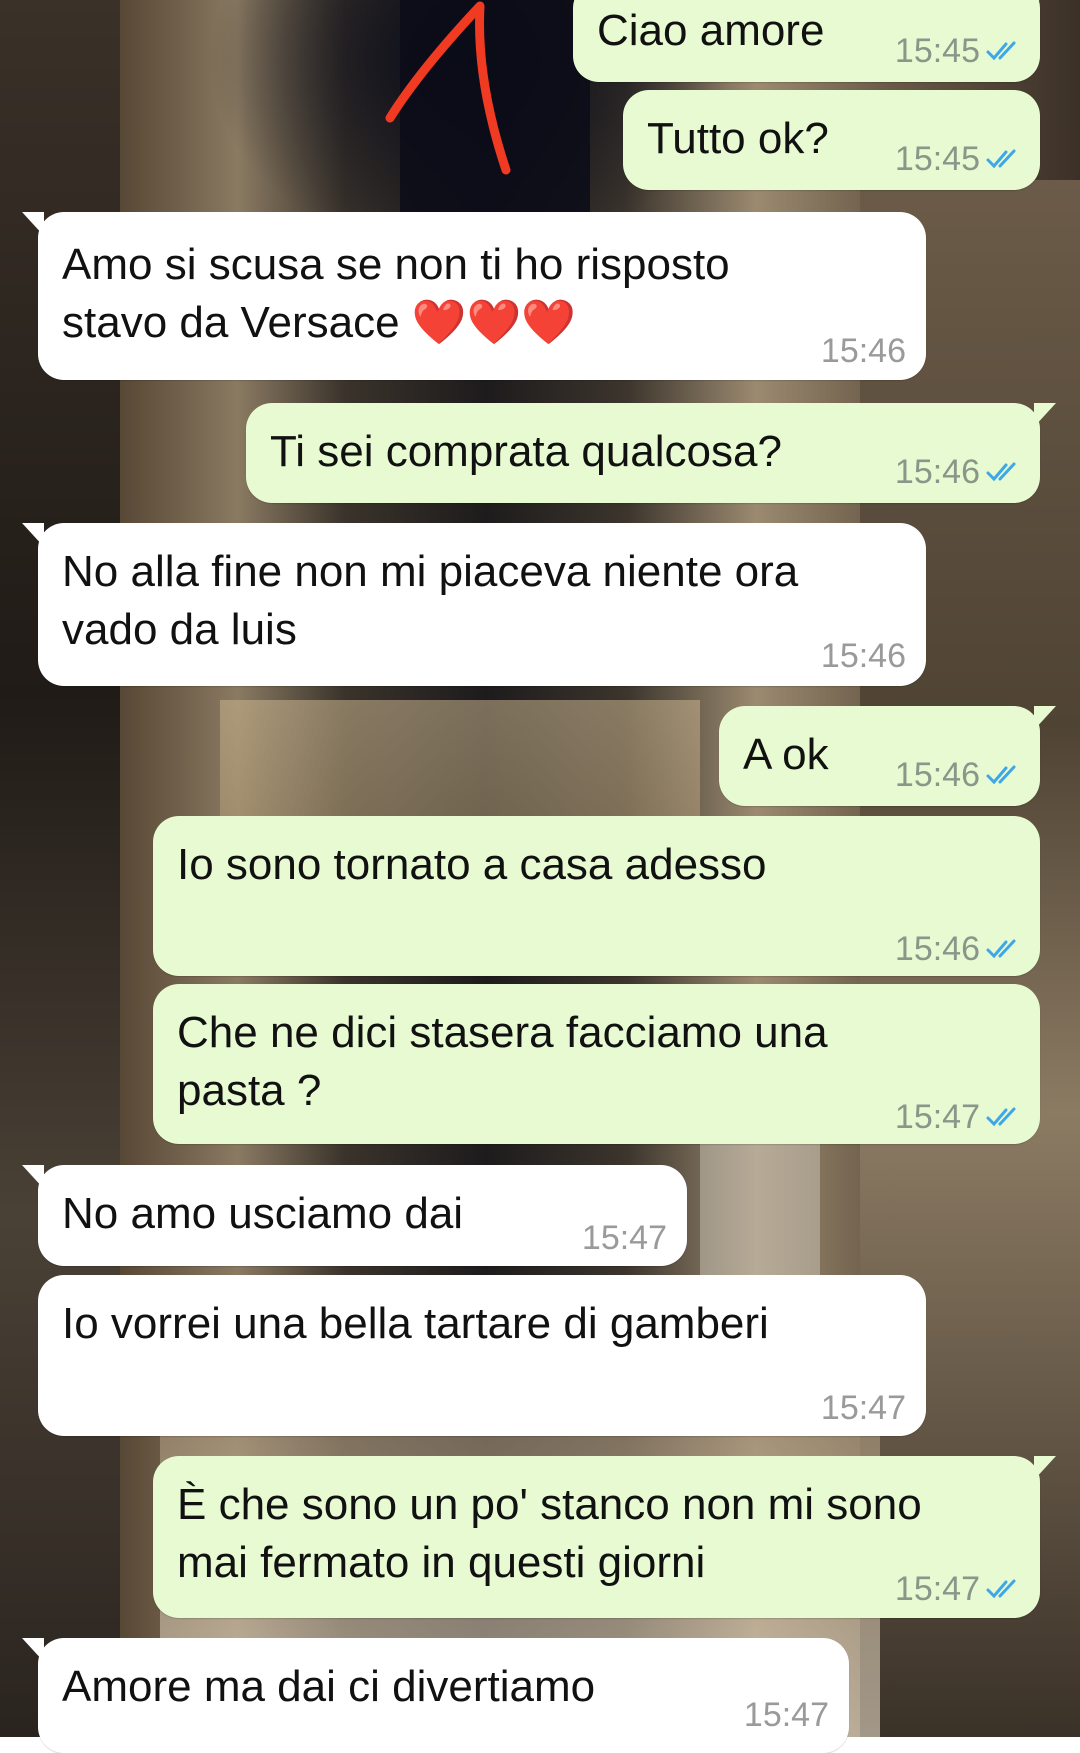 The image size is (1080, 1753). I want to click on message-text: Io sono tornato a casa adesso, so click(472, 864).